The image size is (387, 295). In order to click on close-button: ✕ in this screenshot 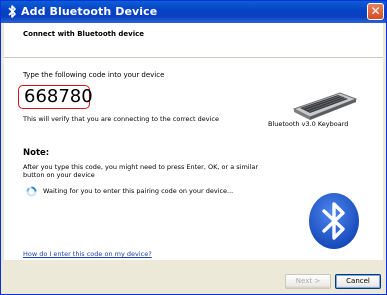, I will do `click(375, 11)`.